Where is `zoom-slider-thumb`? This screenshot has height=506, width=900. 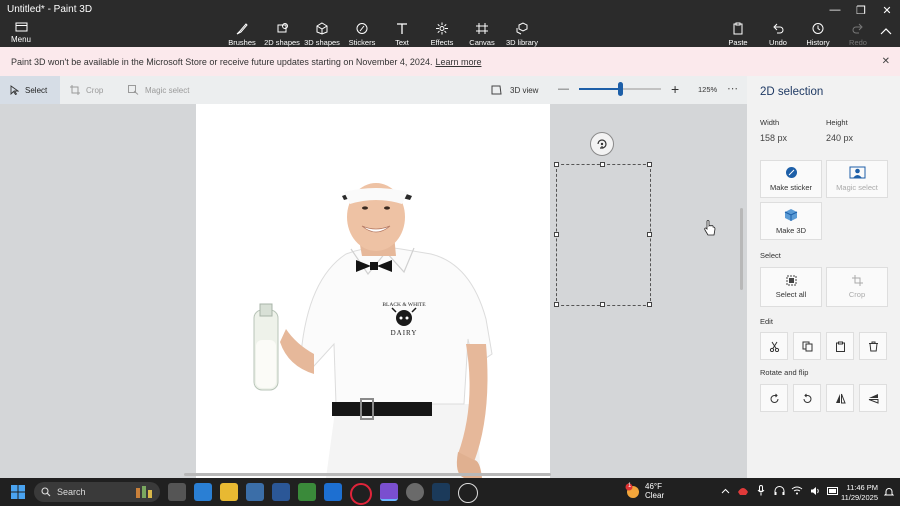 zoom-slider-thumb is located at coordinates (620, 89).